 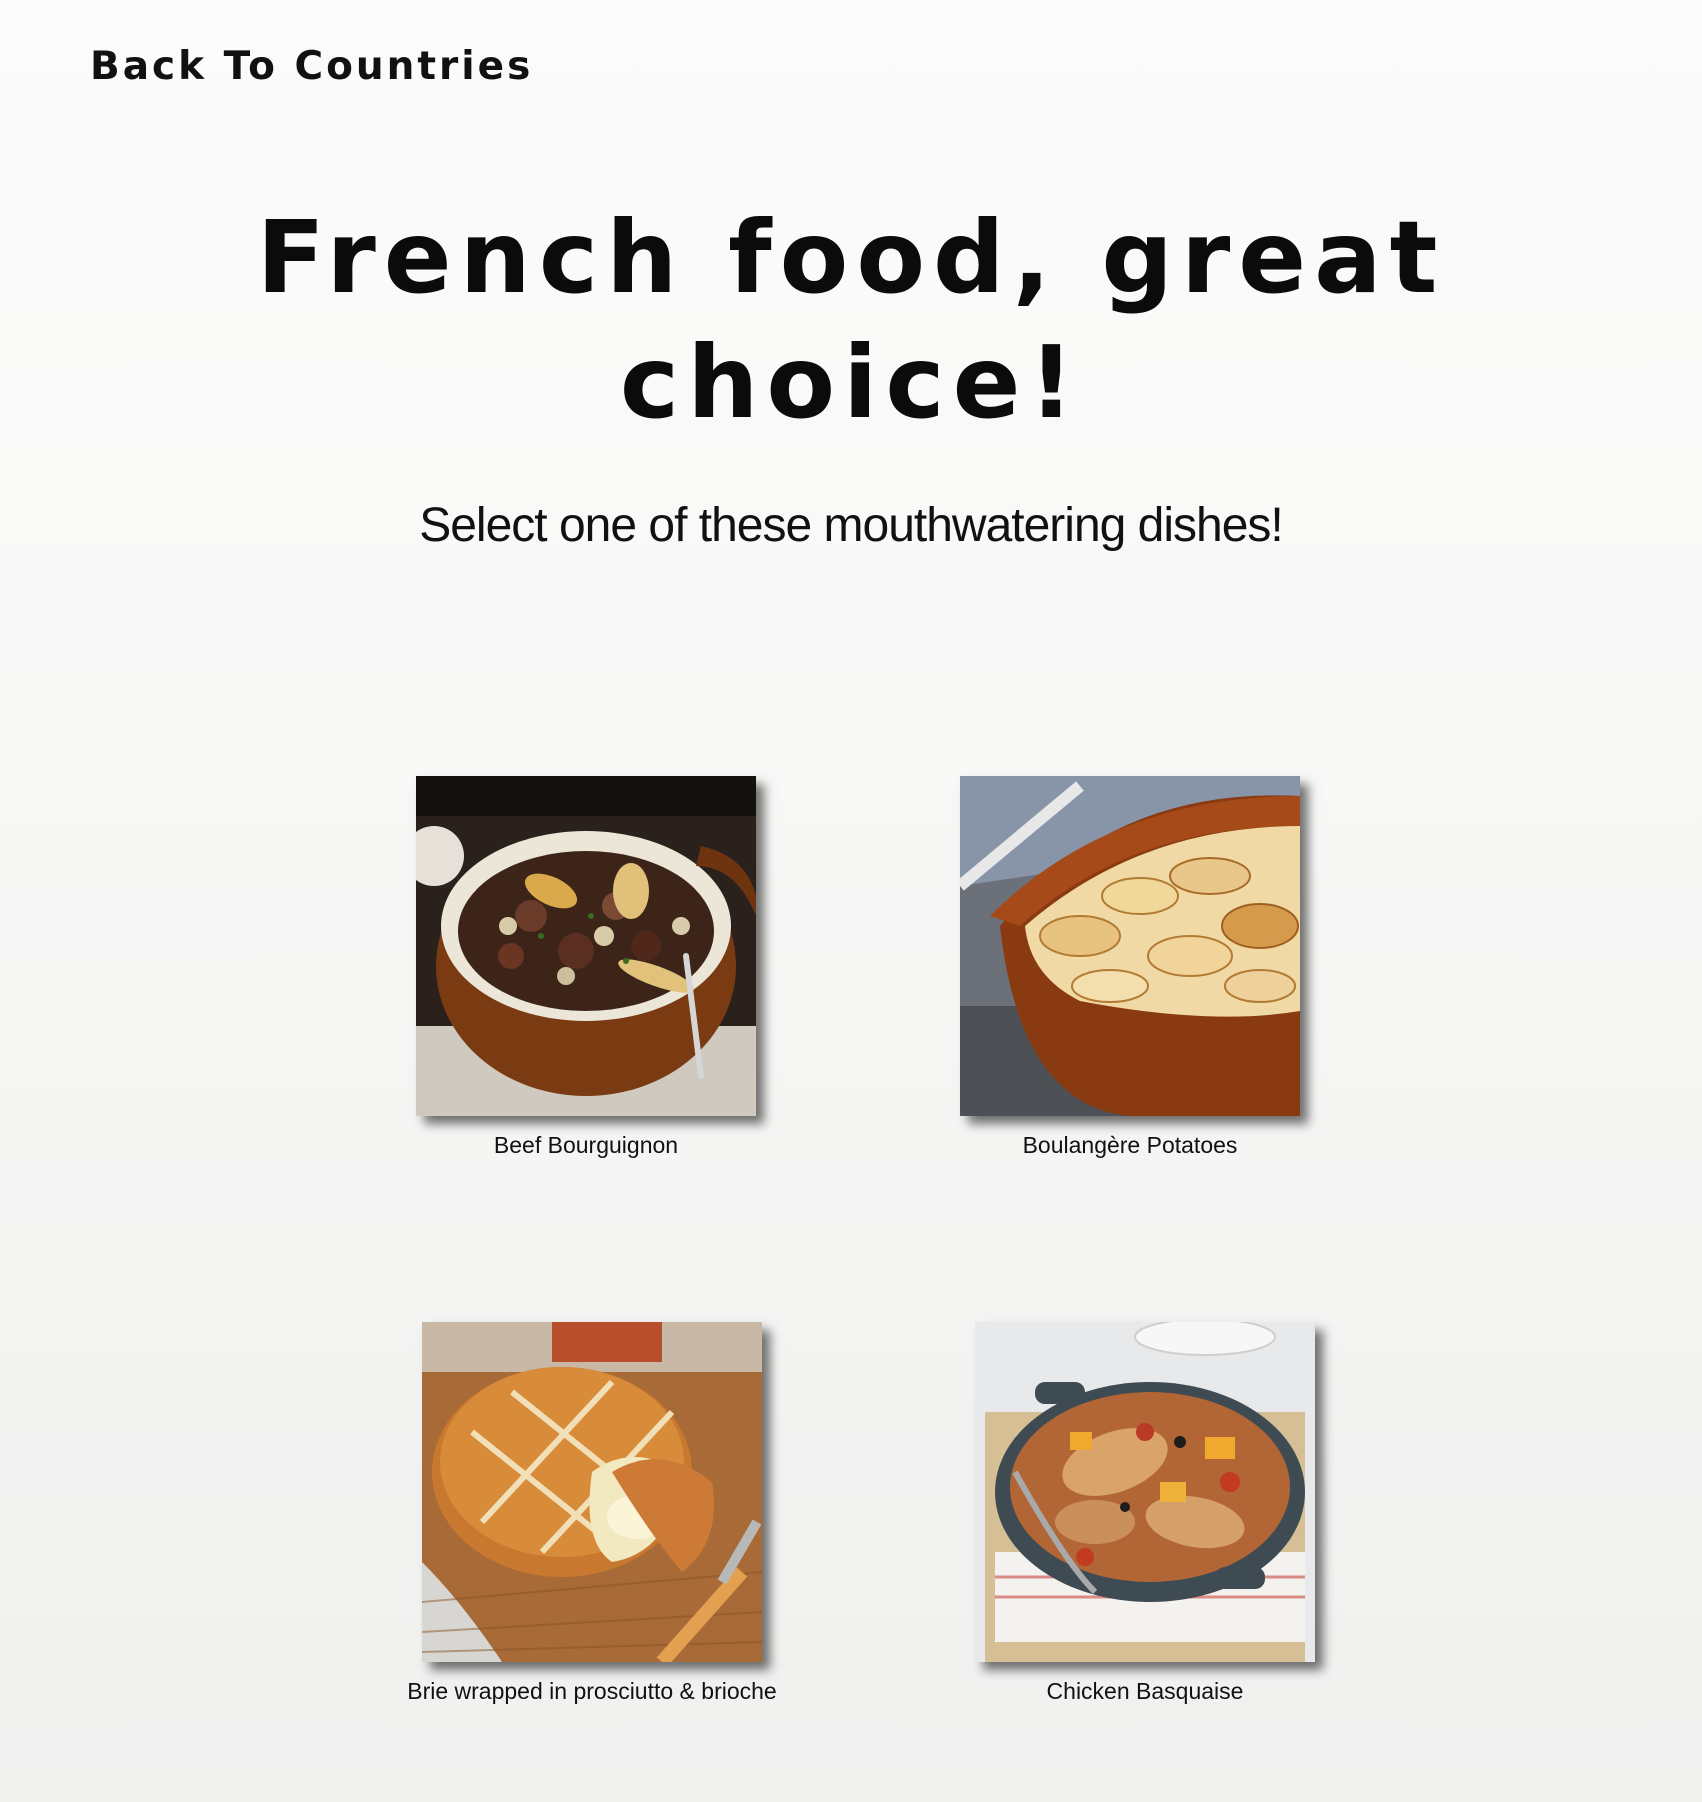 What do you see at coordinates (851, 382) in the screenshot?
I see `page-title-line-2: choice!` at bounding box center [851, 382].